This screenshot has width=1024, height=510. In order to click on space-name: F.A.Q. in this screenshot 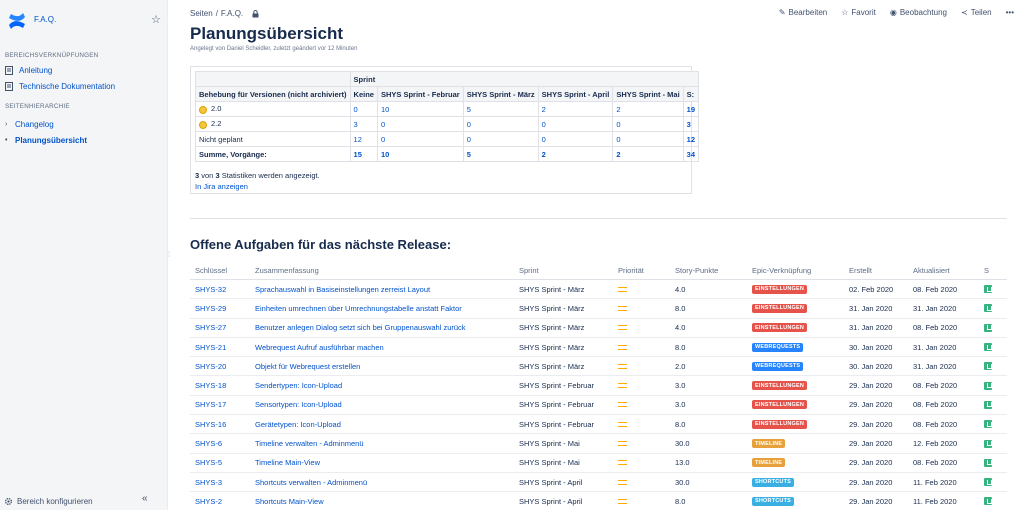, I will do `click(45, 19)`.